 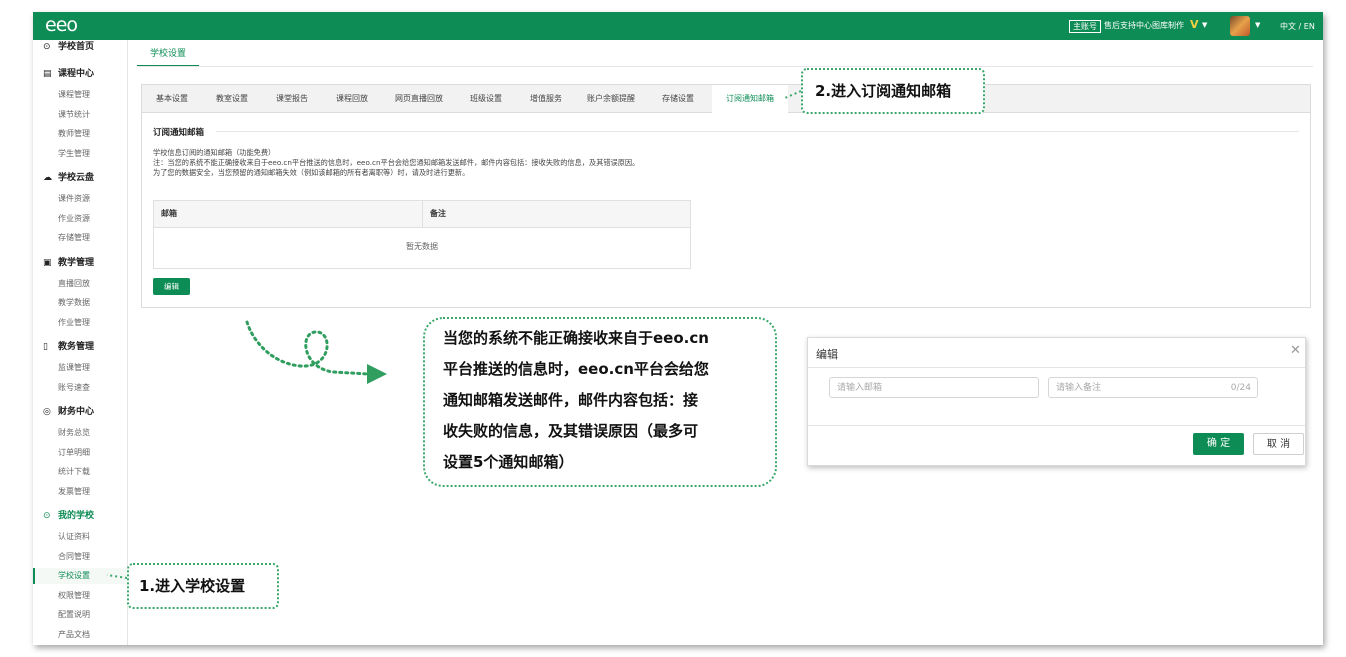 I want to click on loop-arrow, so click(x=308, y=348).